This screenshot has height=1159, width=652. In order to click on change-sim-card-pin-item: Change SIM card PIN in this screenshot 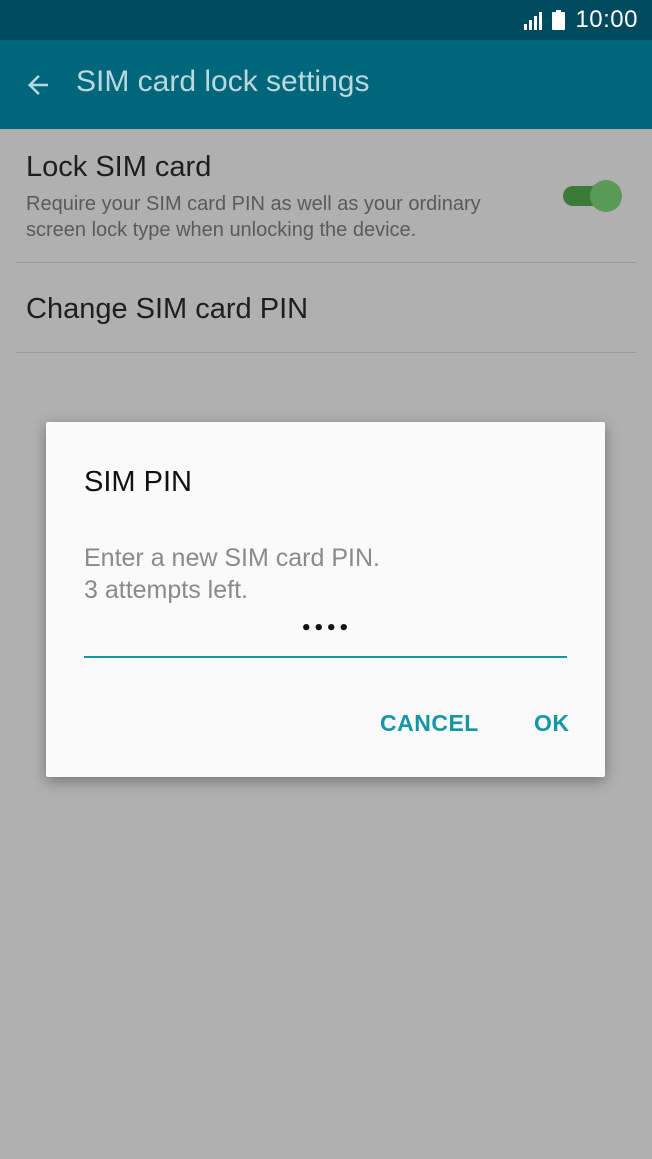, I will do `click(326, 307)`.